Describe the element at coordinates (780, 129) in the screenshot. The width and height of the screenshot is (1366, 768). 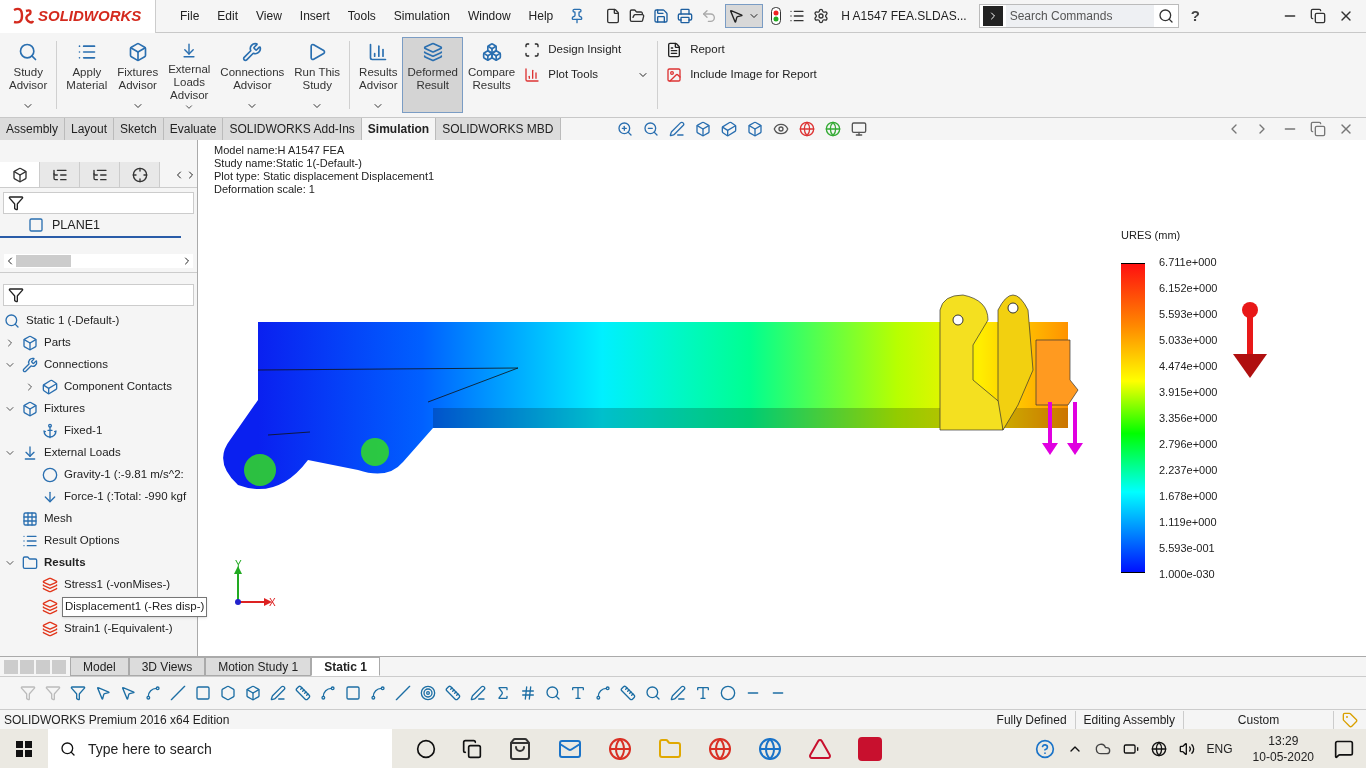
I see `eye-icon` at that location.